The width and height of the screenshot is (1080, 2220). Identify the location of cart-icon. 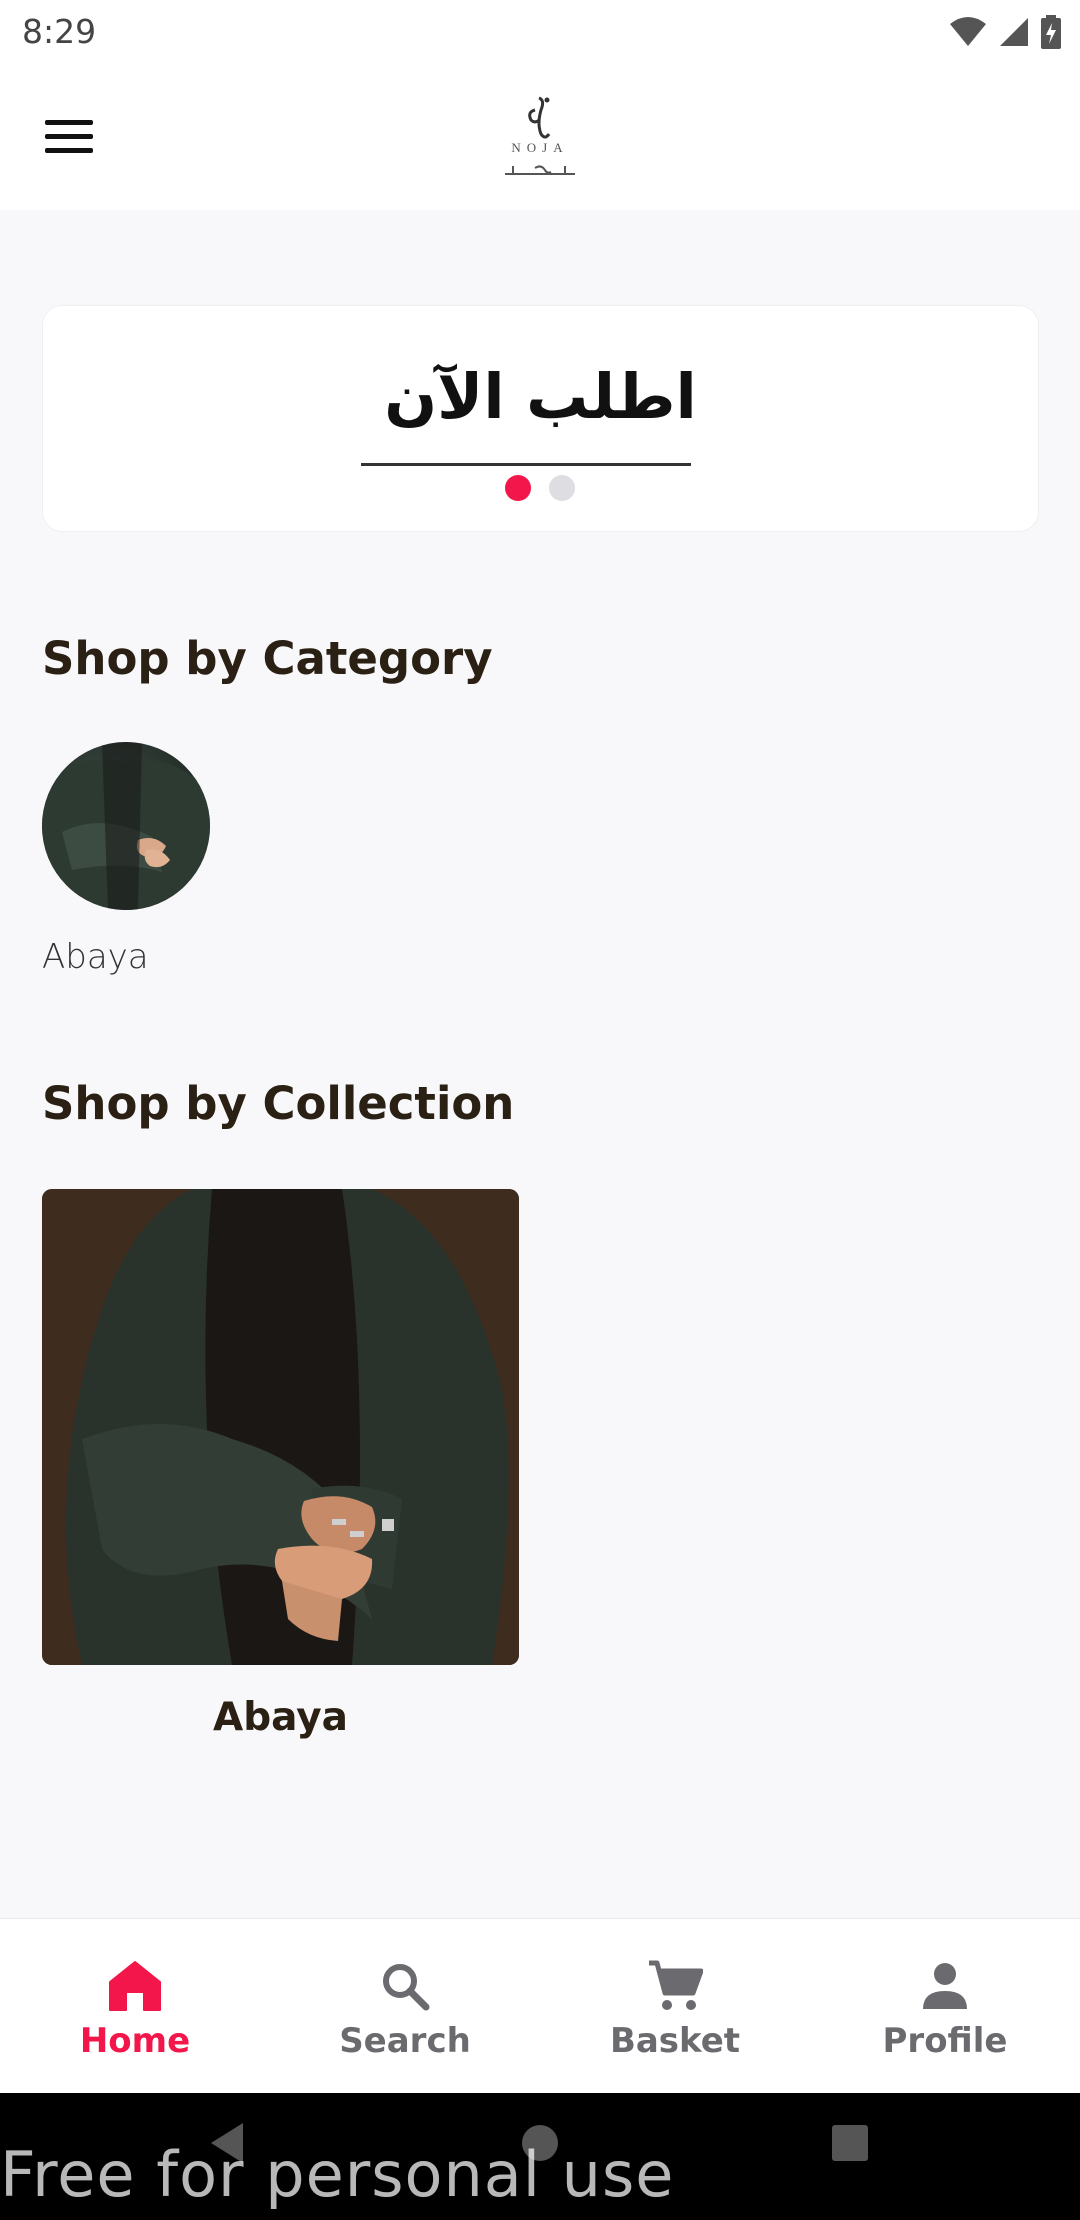
(676, 1985).